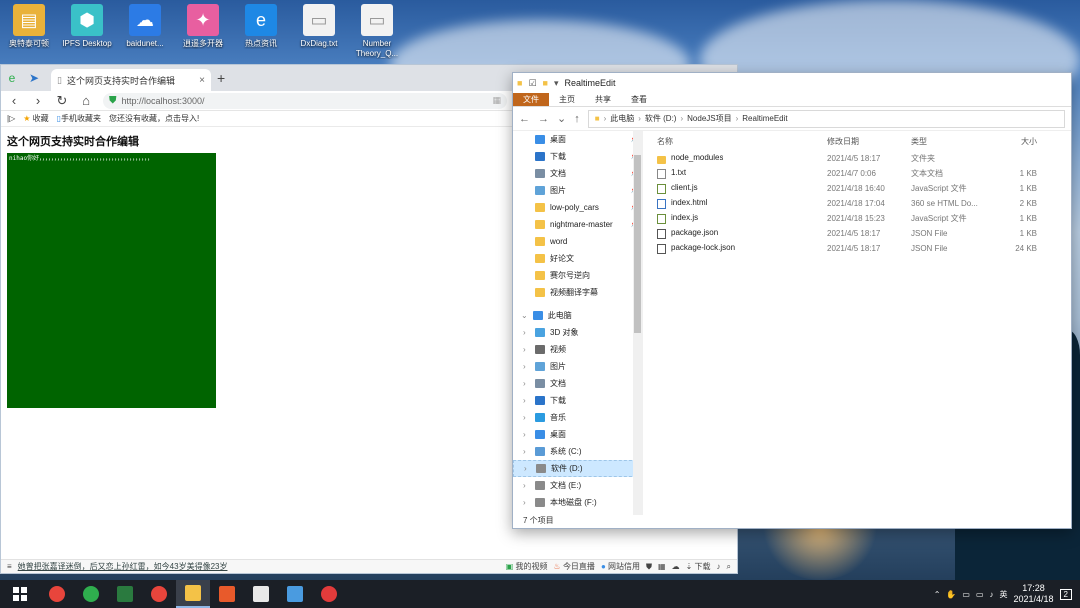 The image size is (1080, 608). What do you see at coordinates (577, 258) in the screenshot?
I see `nav-item: 好论文` at bounding box center [577, 258].